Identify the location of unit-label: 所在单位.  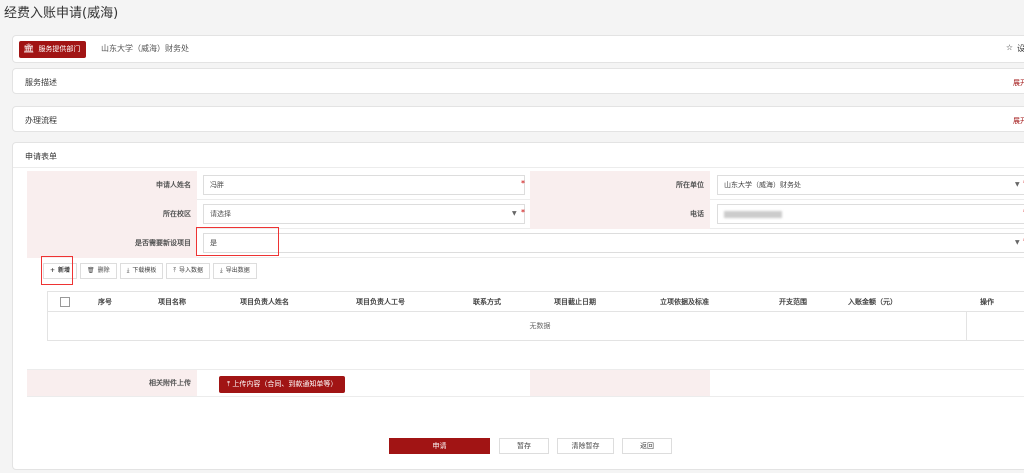
(620, 185).